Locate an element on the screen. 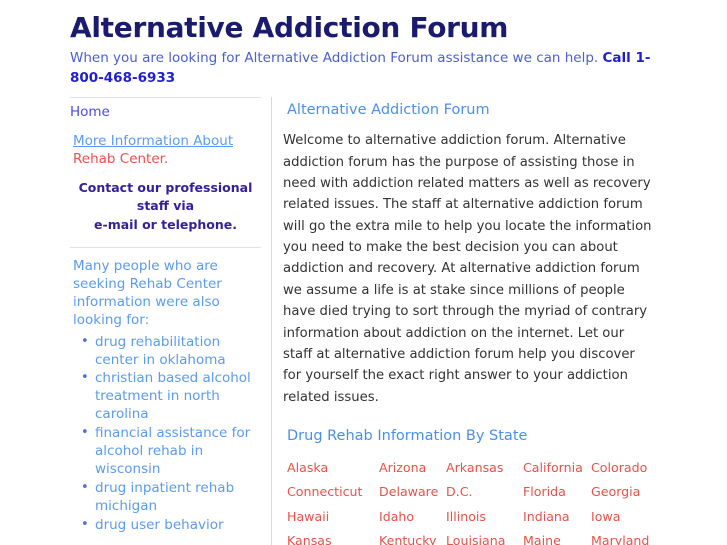 The width and height of the screenshot is (727, 545). contact-line-2: staff via is located at coordinates (165, 206).